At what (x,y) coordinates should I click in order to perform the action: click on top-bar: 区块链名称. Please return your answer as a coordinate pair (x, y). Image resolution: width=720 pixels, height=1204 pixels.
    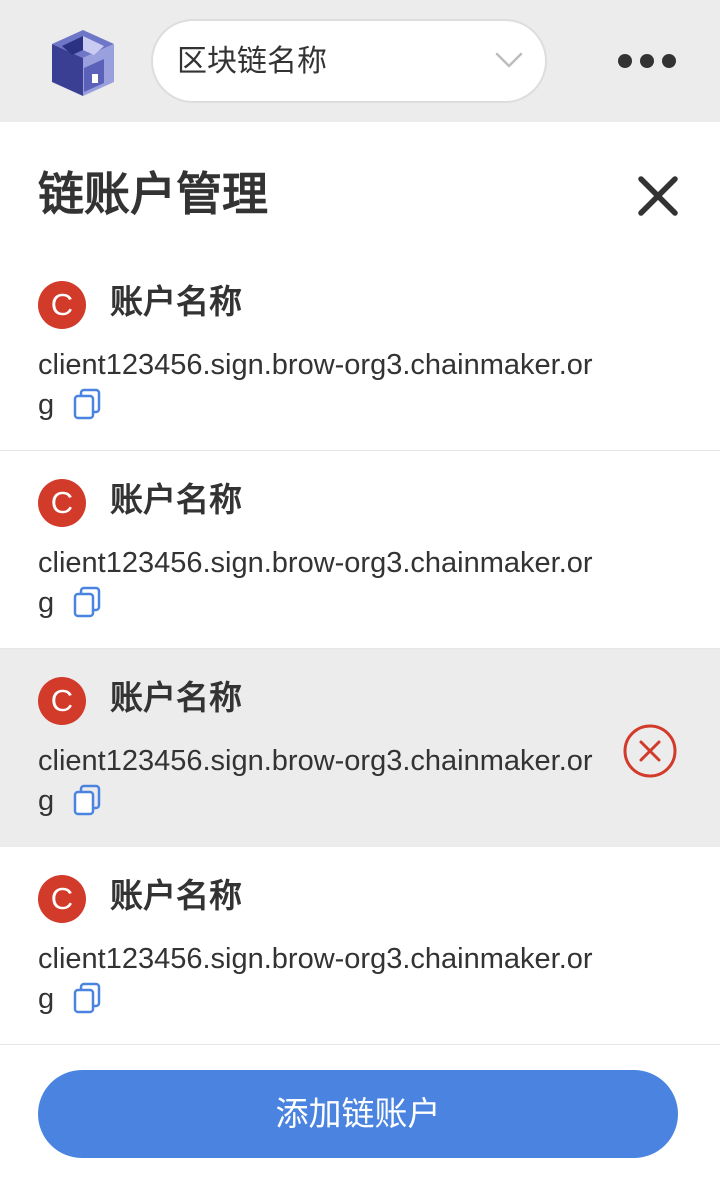
    Looking at the image, I should click on (360, 61).